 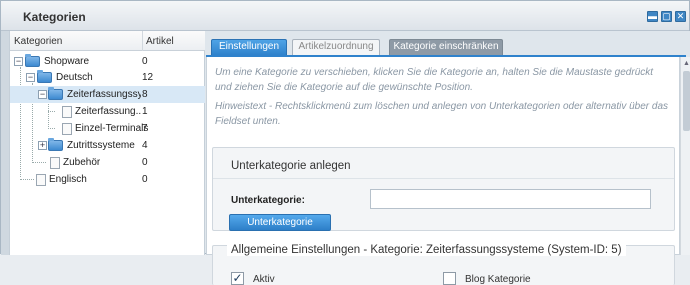 I want to click on tree-row-zeiterfassung: Zeiterfassung... 1, so click(x=107, y=111).